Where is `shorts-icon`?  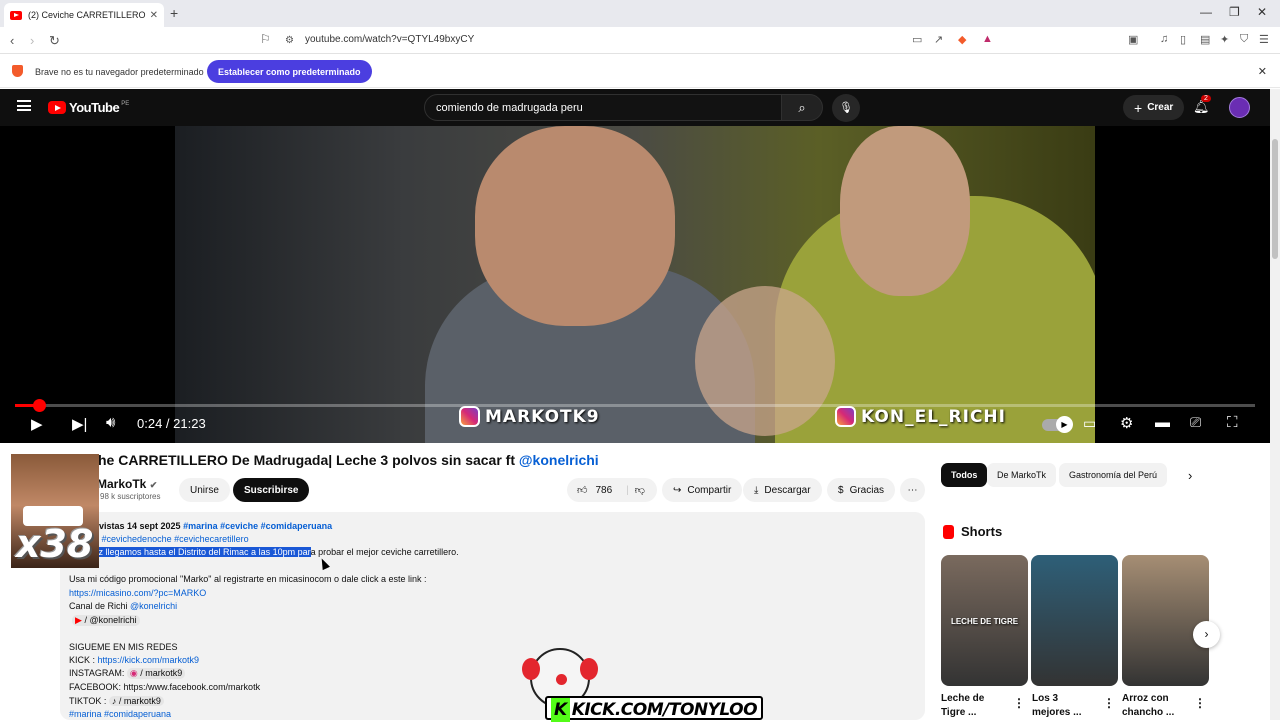
shorts-icon is located at coordinates (948, 531).